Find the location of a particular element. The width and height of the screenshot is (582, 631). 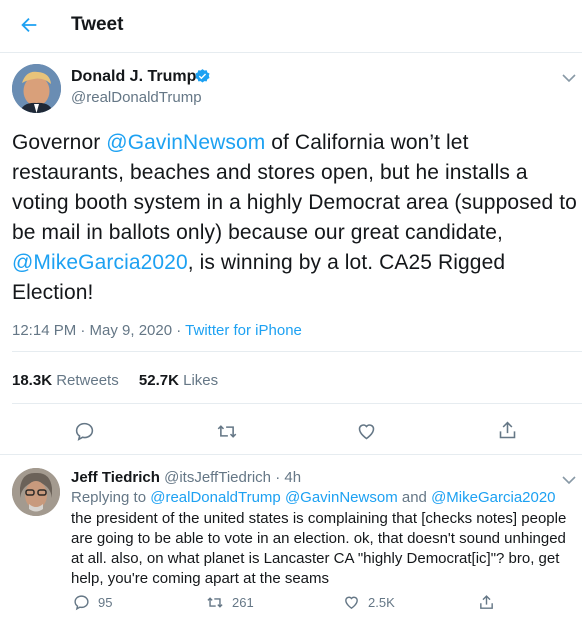

source-link: Twitter for iPhone is located at coordinates (243, 330).